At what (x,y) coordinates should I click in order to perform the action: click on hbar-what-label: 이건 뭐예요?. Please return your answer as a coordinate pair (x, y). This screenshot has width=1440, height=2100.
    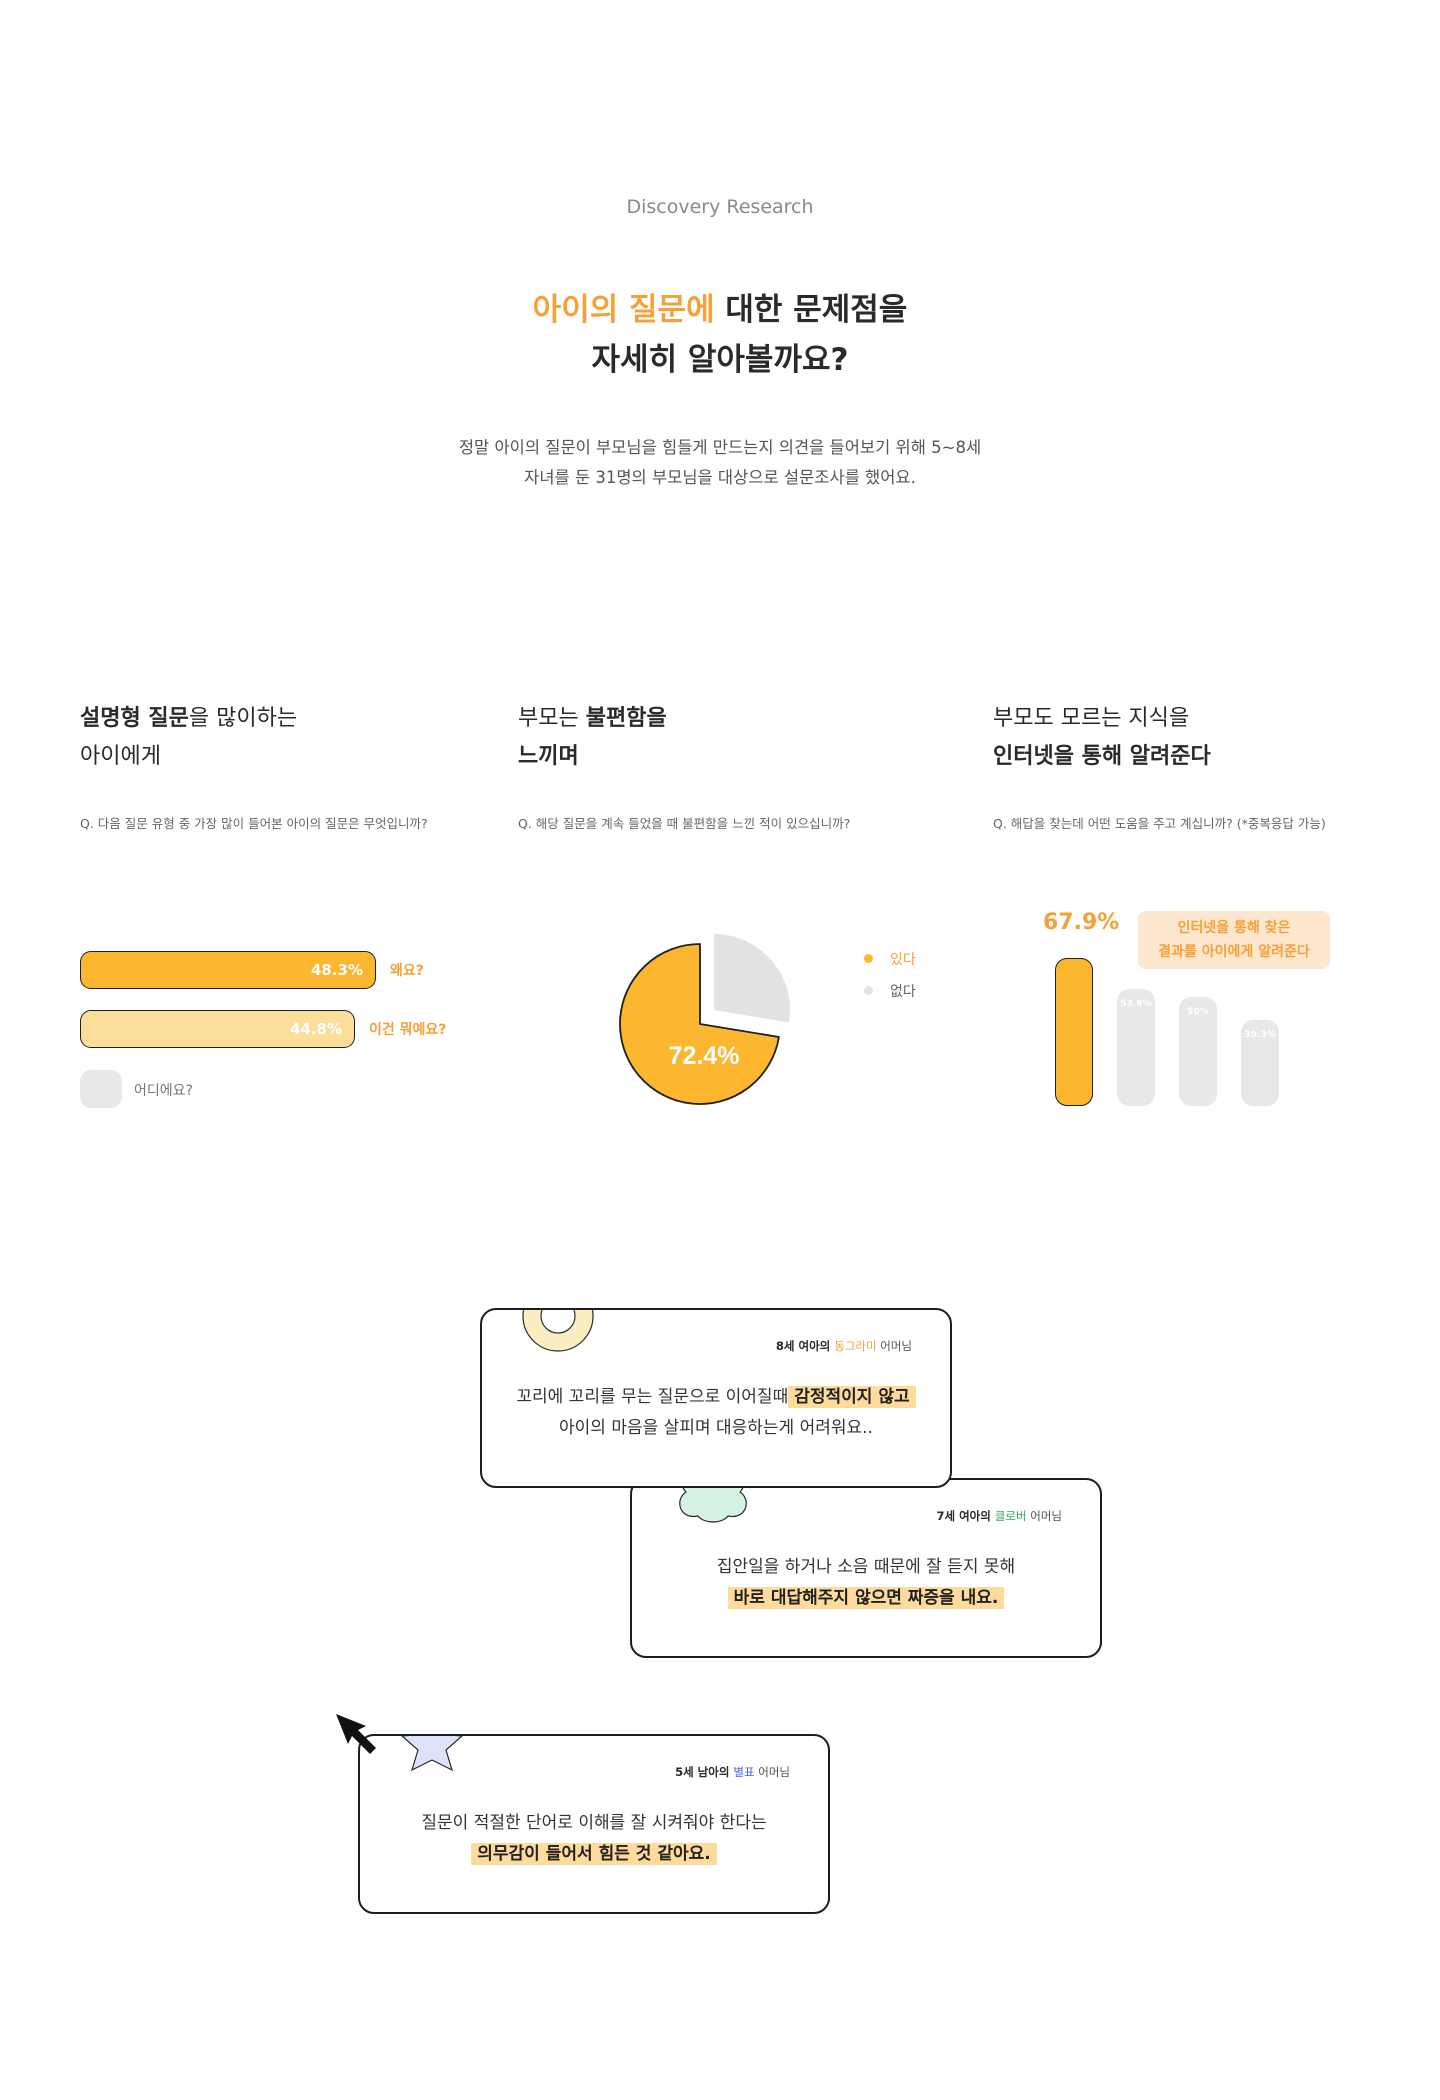
    Looking at the image, I should click on (408, 1030).